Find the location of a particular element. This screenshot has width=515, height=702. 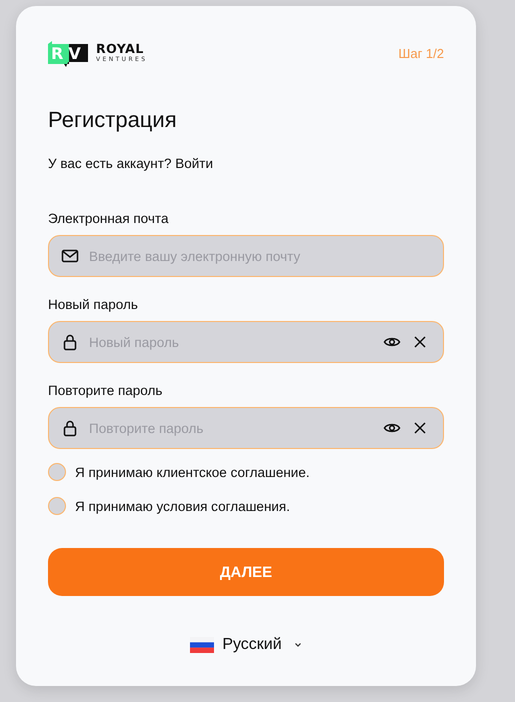

account-prompt: У вас есть аккаунт? Войти is located at coordinates (131, 163).